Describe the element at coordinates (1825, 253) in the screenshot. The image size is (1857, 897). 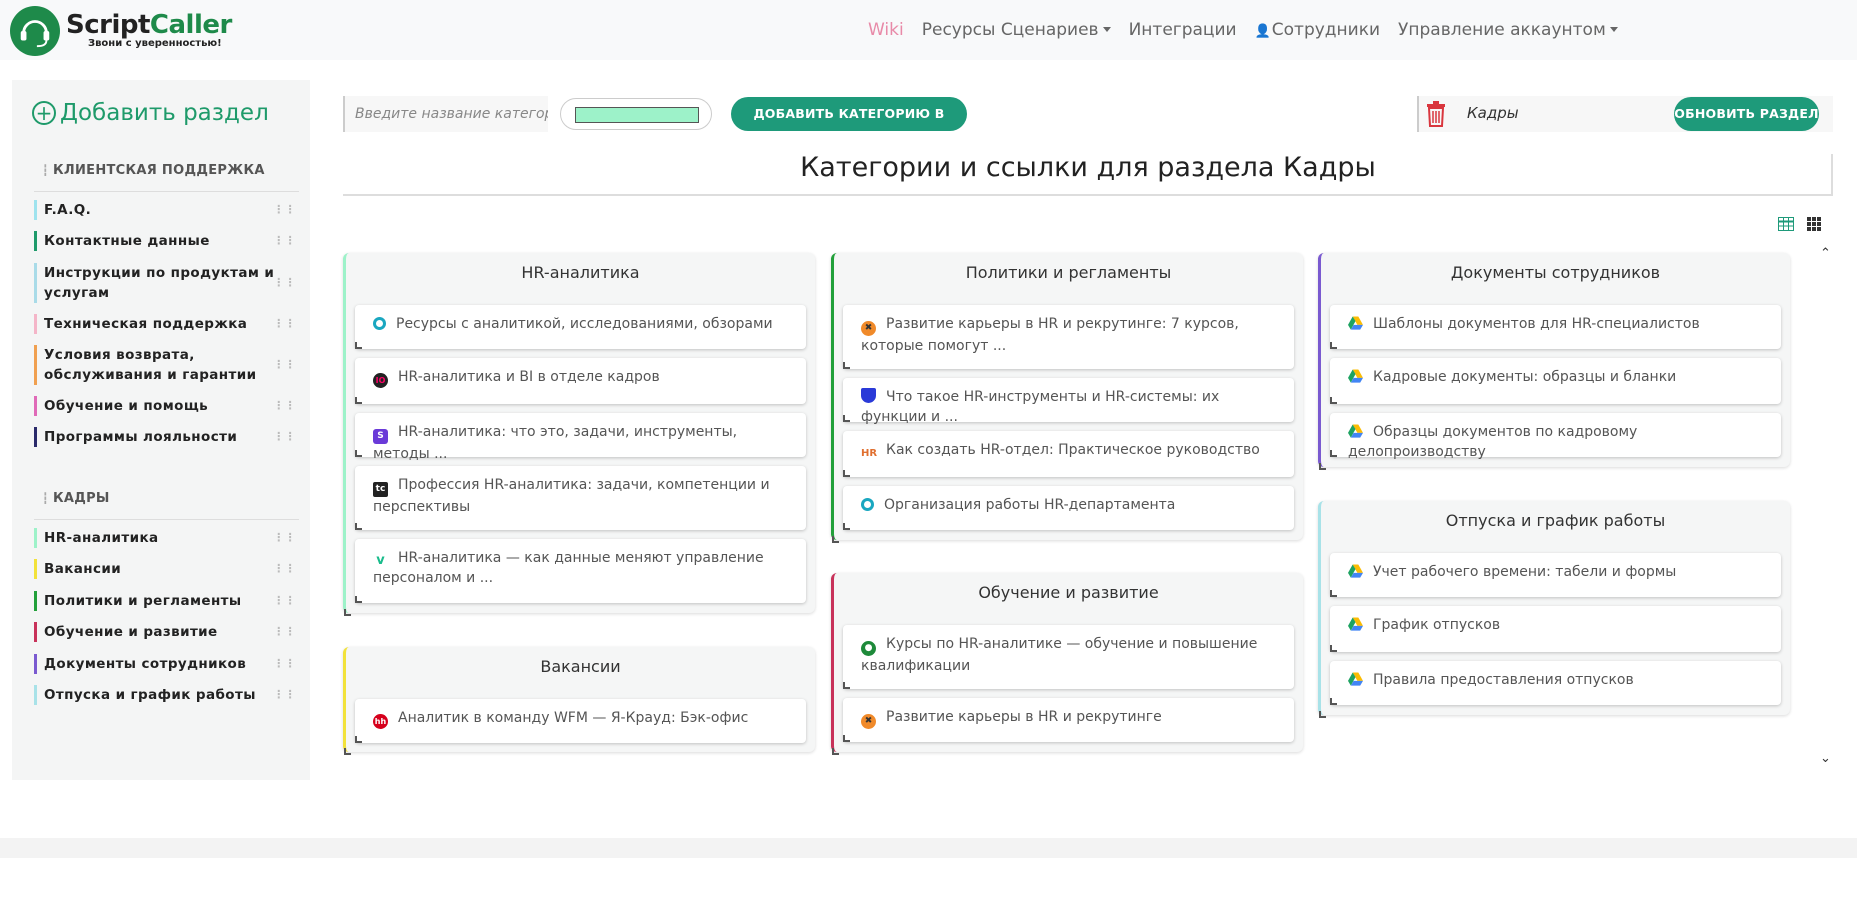
I see `chevron-up-icon: ⌃` at that location.